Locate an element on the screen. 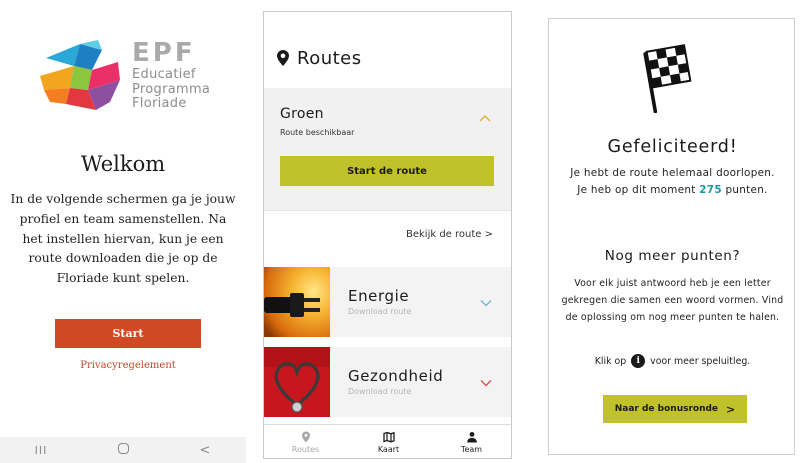 The height and width of the screenshot is (463, 801). help-hint-before: Klik op is located at coordinates (610, 361).